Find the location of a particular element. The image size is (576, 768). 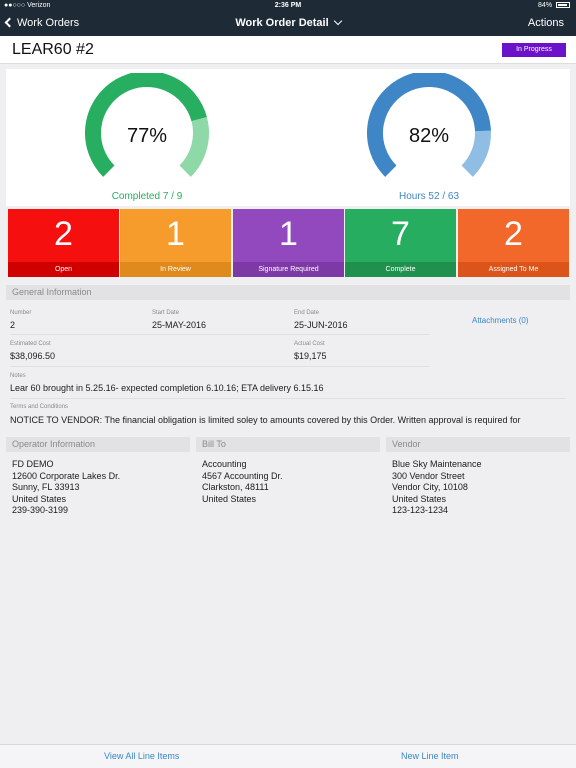

tile-label: Complete is located at coordinates (400, 269).